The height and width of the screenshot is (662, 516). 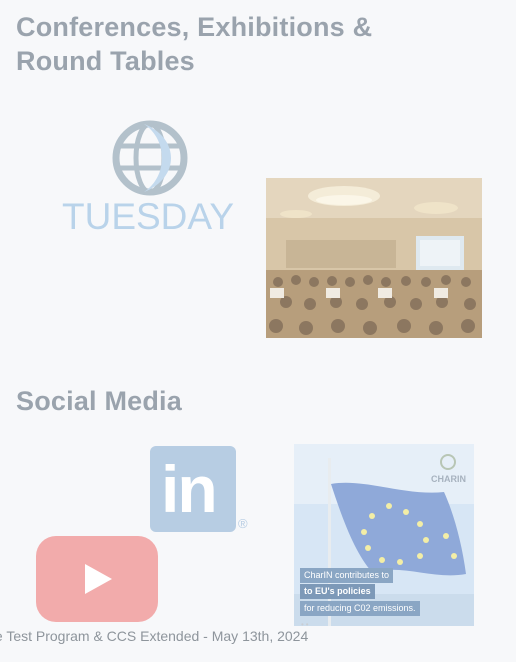 I want to click on youtube-play-icon, so click(x=98, y=579).